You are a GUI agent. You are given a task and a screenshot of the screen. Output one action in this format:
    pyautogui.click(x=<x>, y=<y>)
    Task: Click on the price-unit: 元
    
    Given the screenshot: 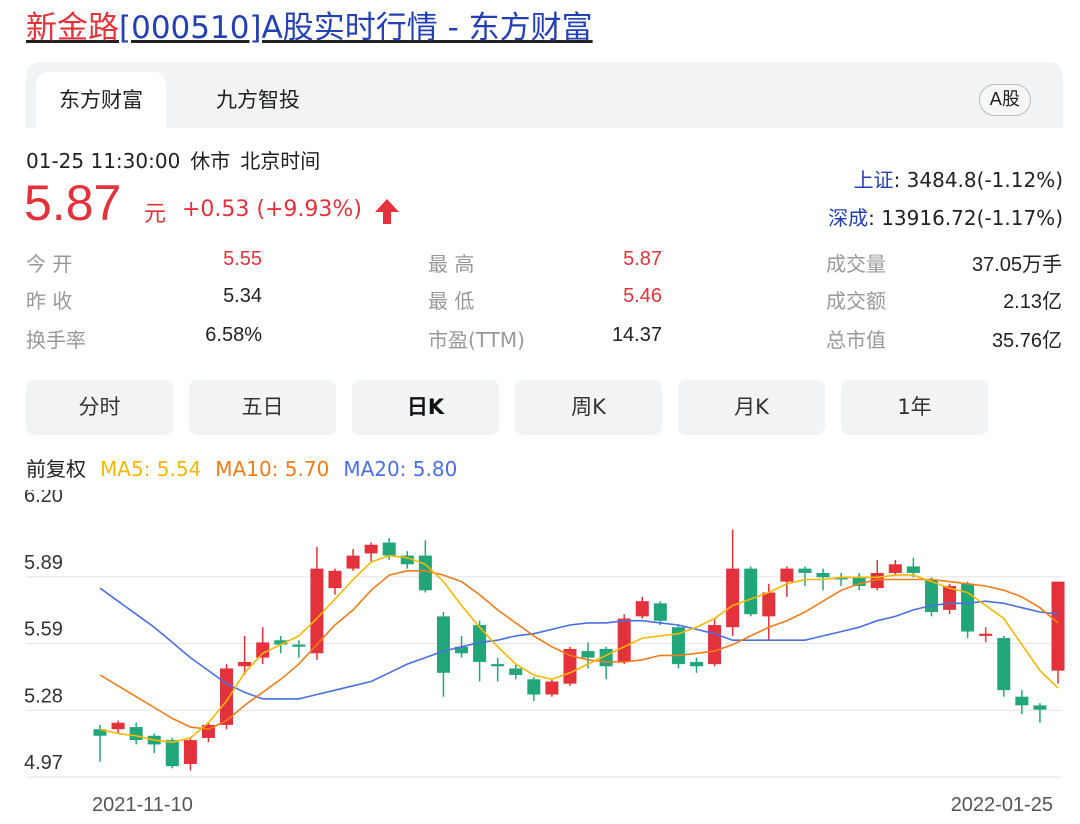 What is the action you would take?
    pyautogui.click(x=155, y=214)
    